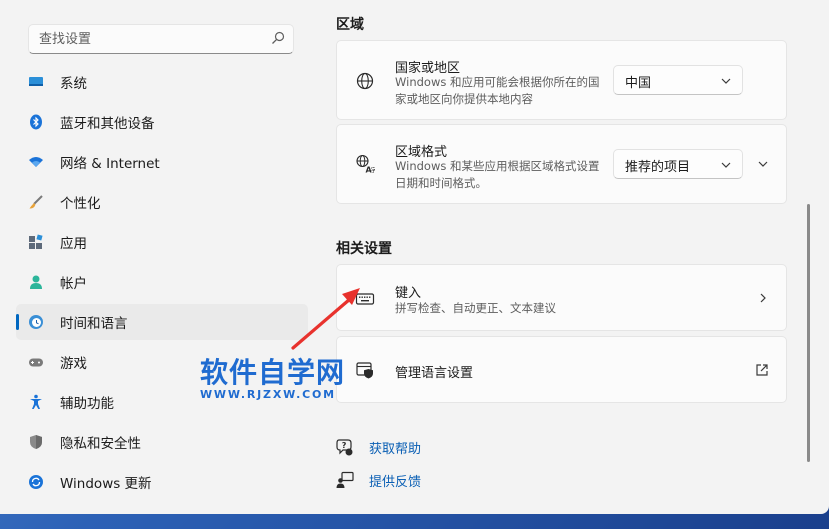 This screenshot has width=829, height=529. I want to click on shield-icon, so click(36, 442).